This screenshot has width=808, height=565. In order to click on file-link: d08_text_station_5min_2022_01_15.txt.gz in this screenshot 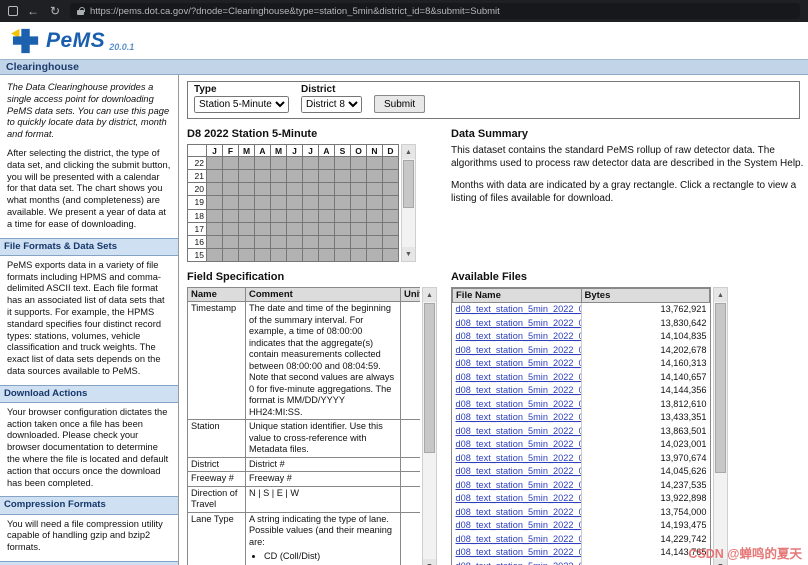, I will do `click(518, 498)`.